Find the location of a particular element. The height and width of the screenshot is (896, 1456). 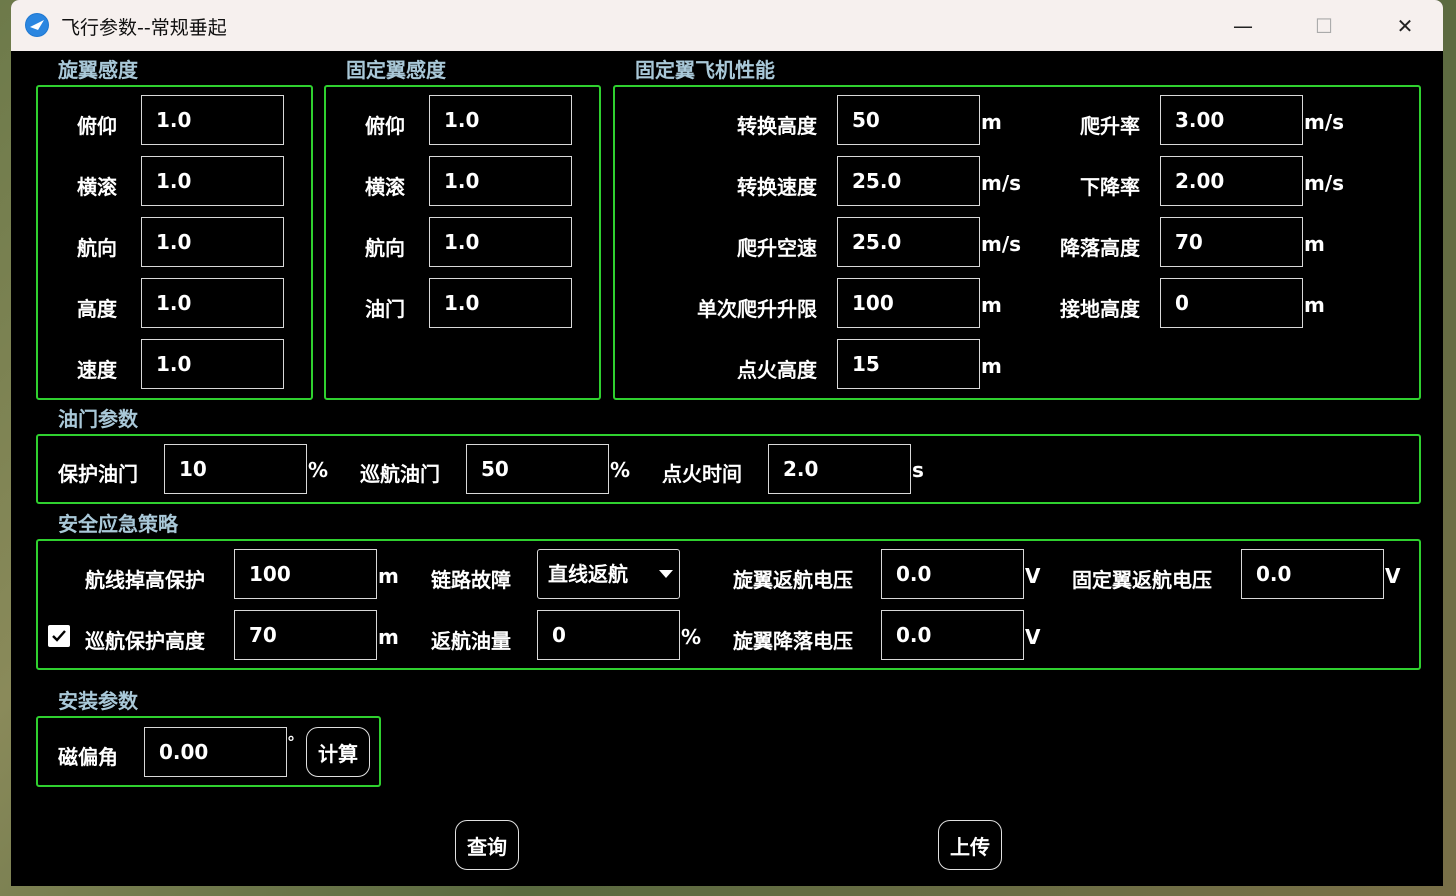

protect-throttle-input: 10 is located at coordinates (235, 469).